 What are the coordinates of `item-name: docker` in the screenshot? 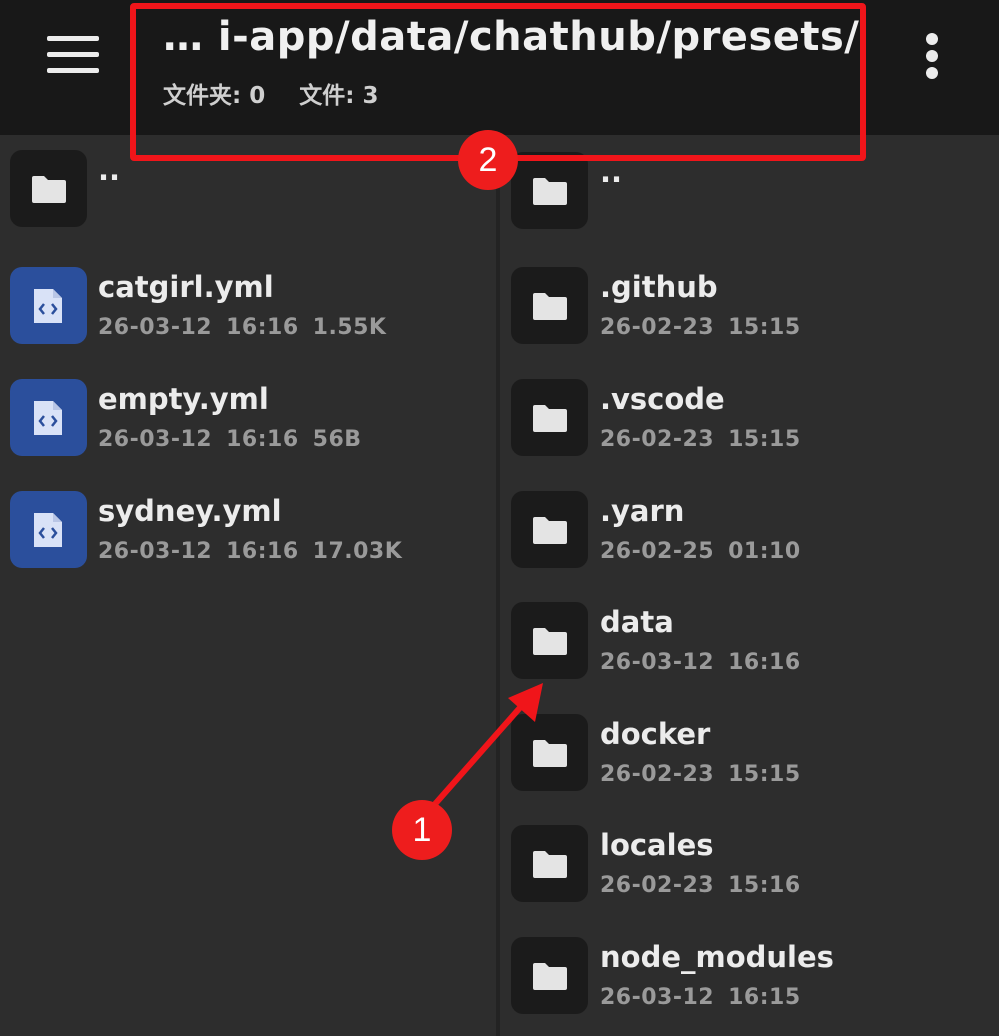 It's located at (655, 734).